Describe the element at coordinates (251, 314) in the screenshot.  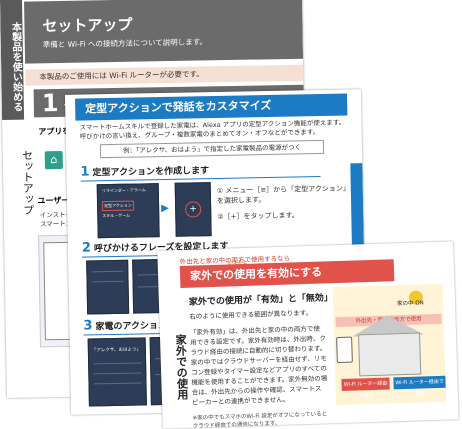
I see `paragraph: 右のように使用できる範囲が異なります。` at that location.